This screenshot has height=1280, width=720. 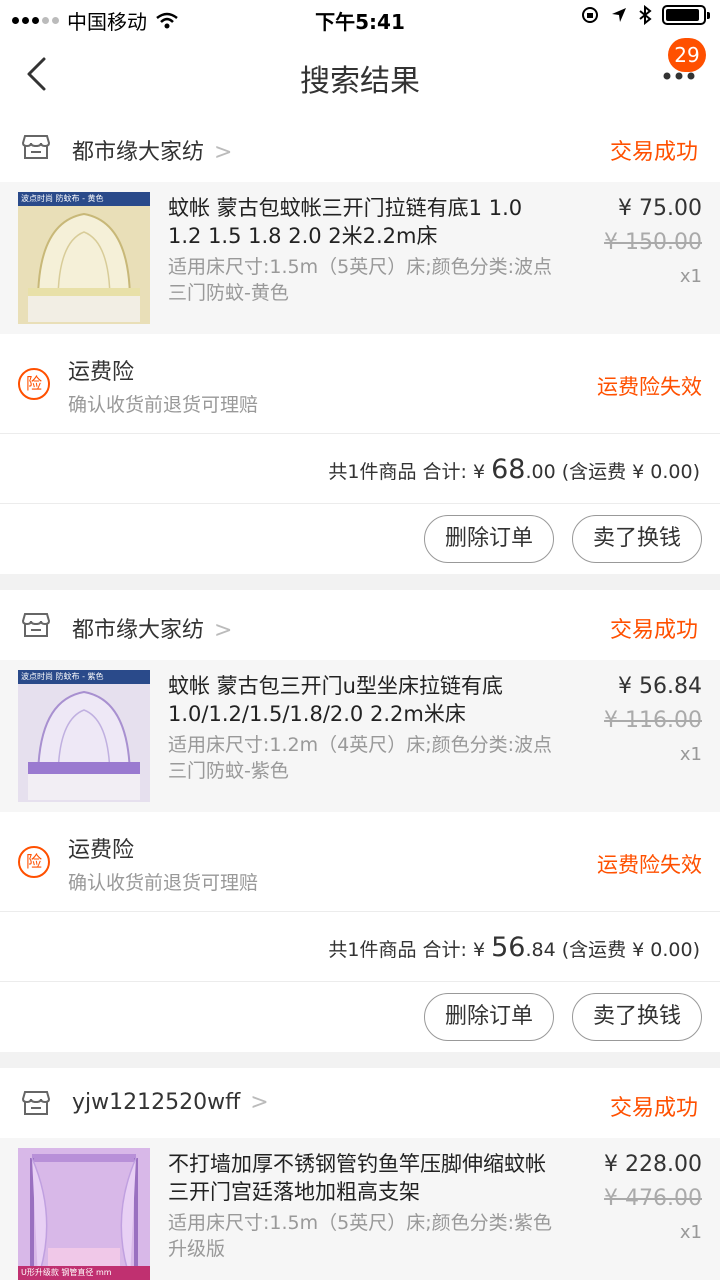 I want to click on product-thumbnail: 波点时尚 防蚊布 - 紫色, so click(x=84, y=736).